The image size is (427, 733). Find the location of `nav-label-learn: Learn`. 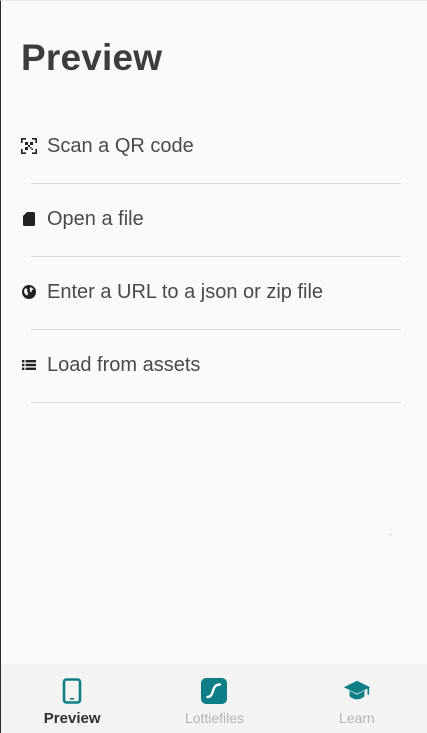

nav-label-learn: Learn is located at coordinates (356, 718).